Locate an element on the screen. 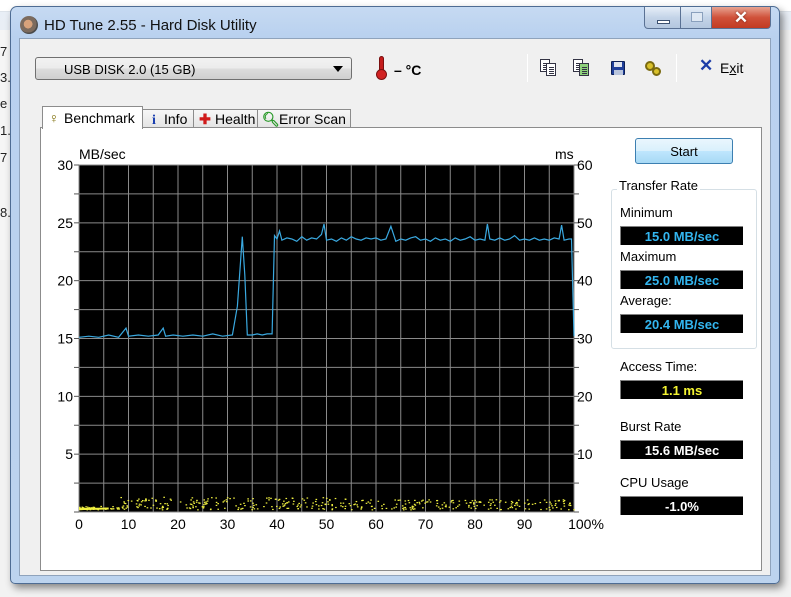 Image resolution: width=791 pixels, height=597 pixels. x-tick-label: 80 is located at coordinates (475, 524).